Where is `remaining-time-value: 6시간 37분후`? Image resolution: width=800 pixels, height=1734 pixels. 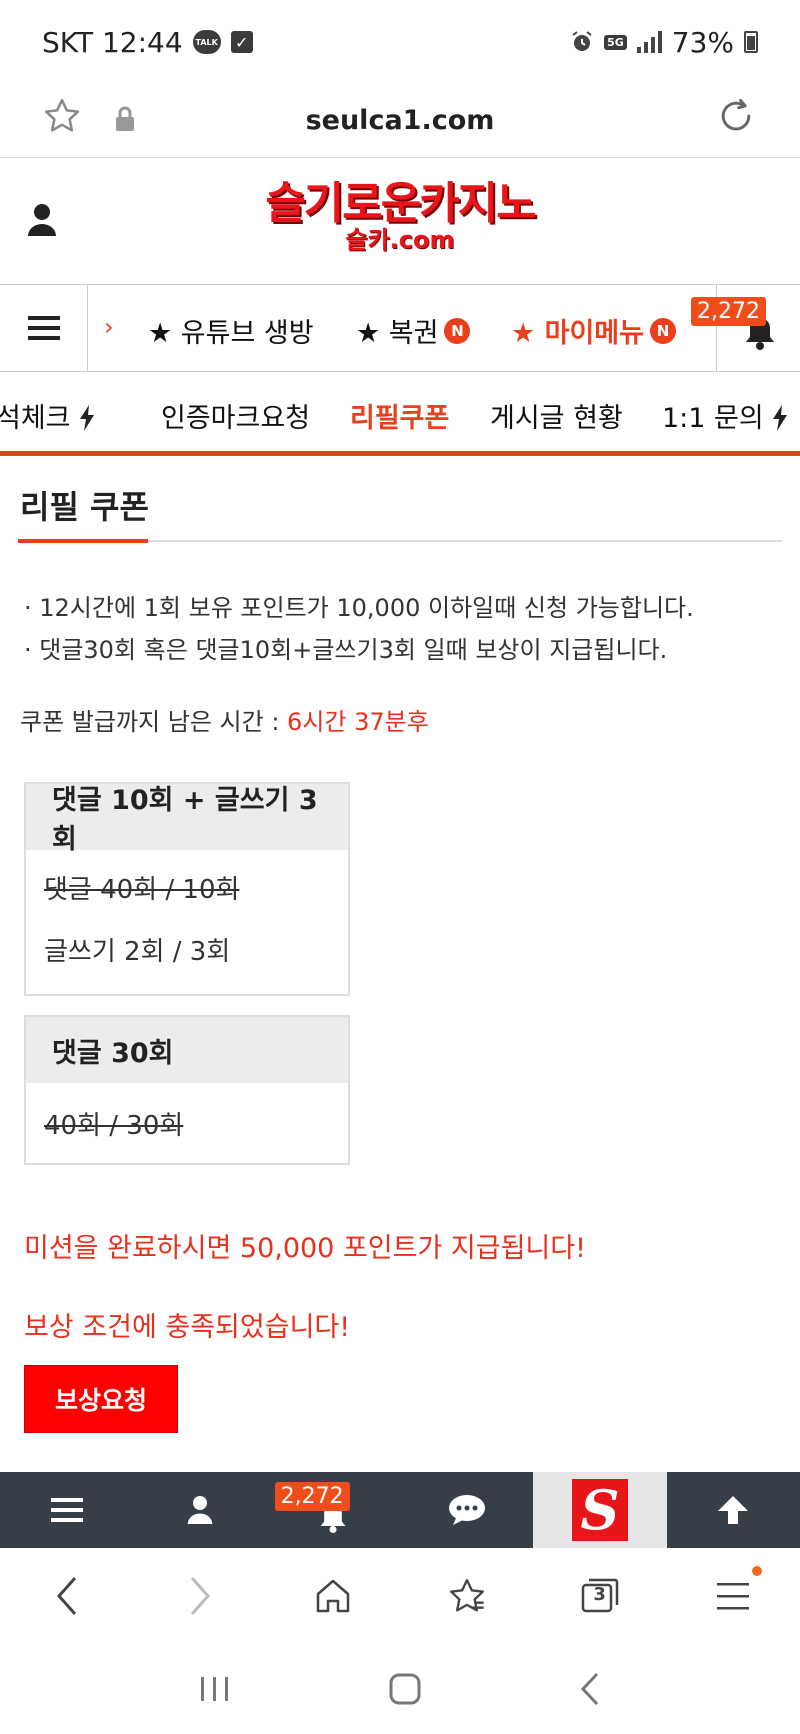
remaining-time-value: 6시간 37분후 is located at coordinates (358, 722).